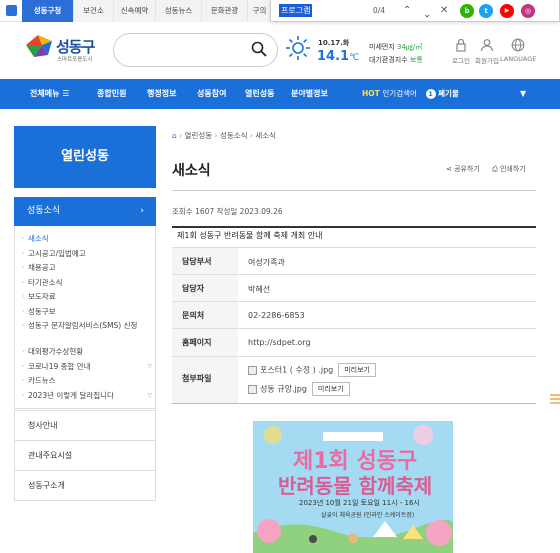 The image size is (560, 553). I want to click on nav-item-open-seongdong: 열린성동, so click(259, 94).